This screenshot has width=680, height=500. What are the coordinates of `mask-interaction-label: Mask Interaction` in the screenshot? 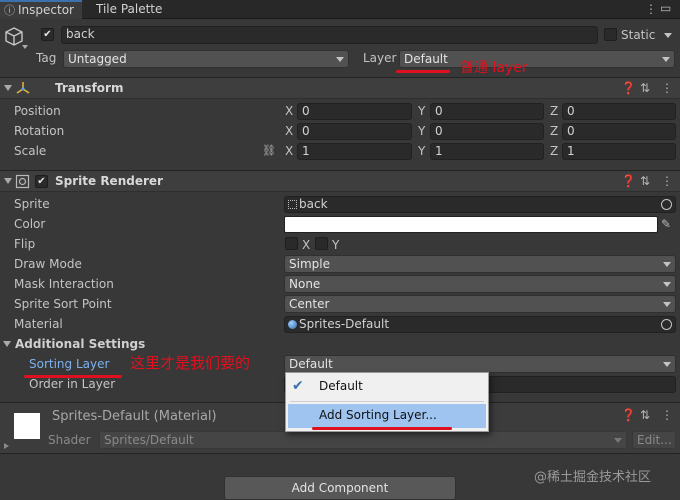 It's located at (64, 284).